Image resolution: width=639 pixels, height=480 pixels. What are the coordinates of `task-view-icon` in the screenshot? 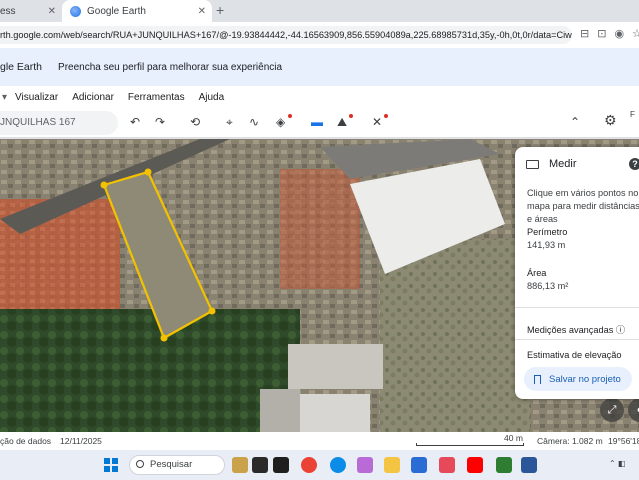 It's located at (260, 465).